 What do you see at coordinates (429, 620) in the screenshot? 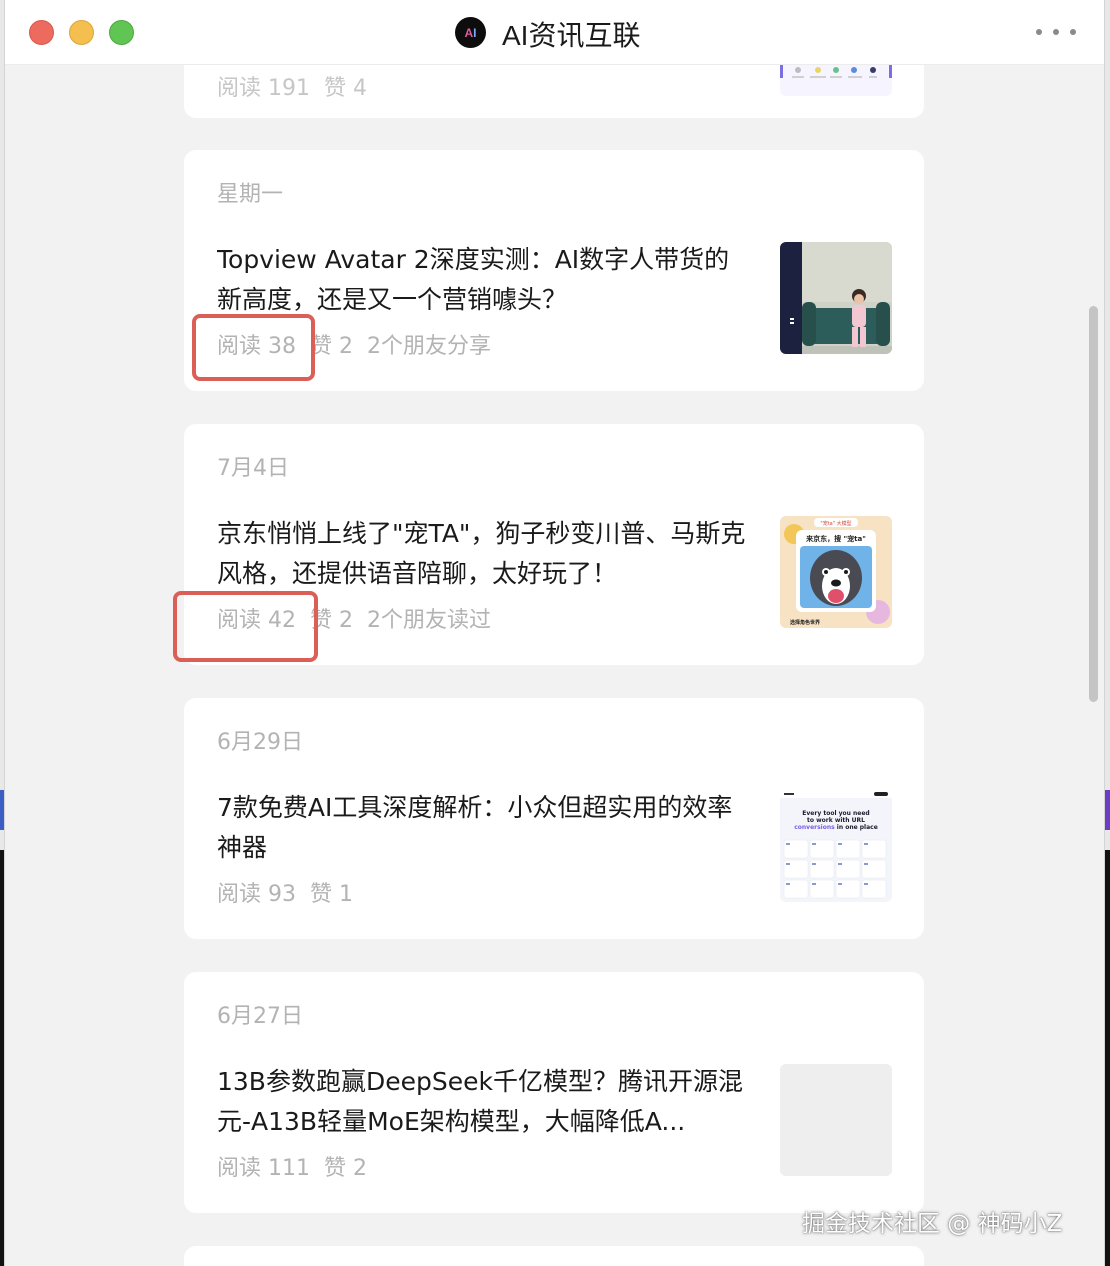
I see `friends-activity: 2个朋友读过` at bounding box center [429, 620].